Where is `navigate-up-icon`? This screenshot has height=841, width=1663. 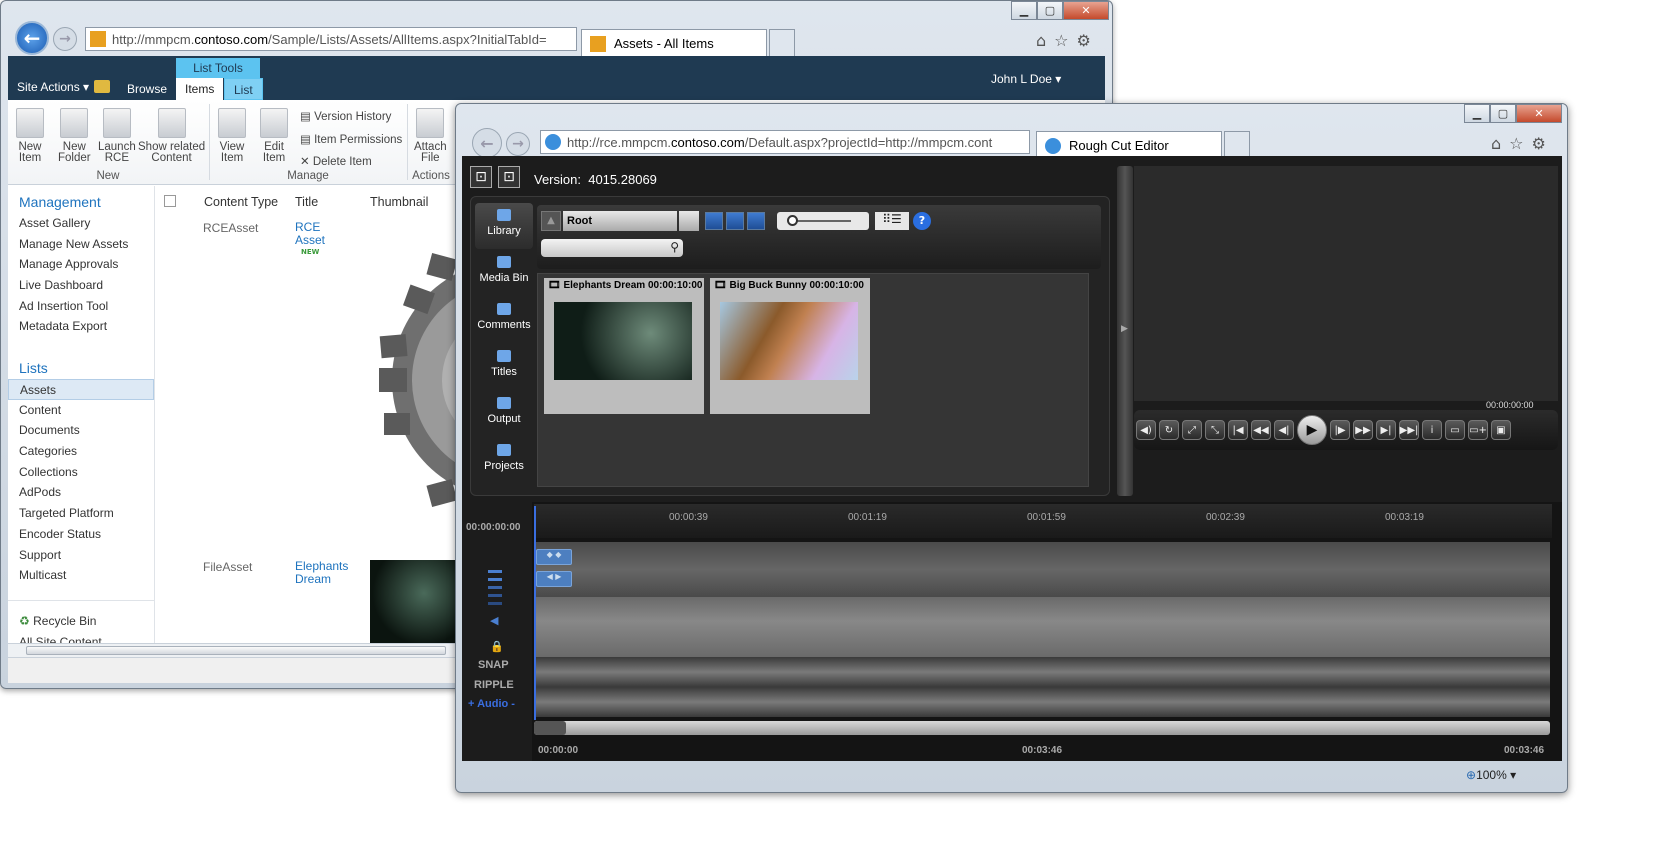
navigate-up-icon is located at coordinates (102, 86).